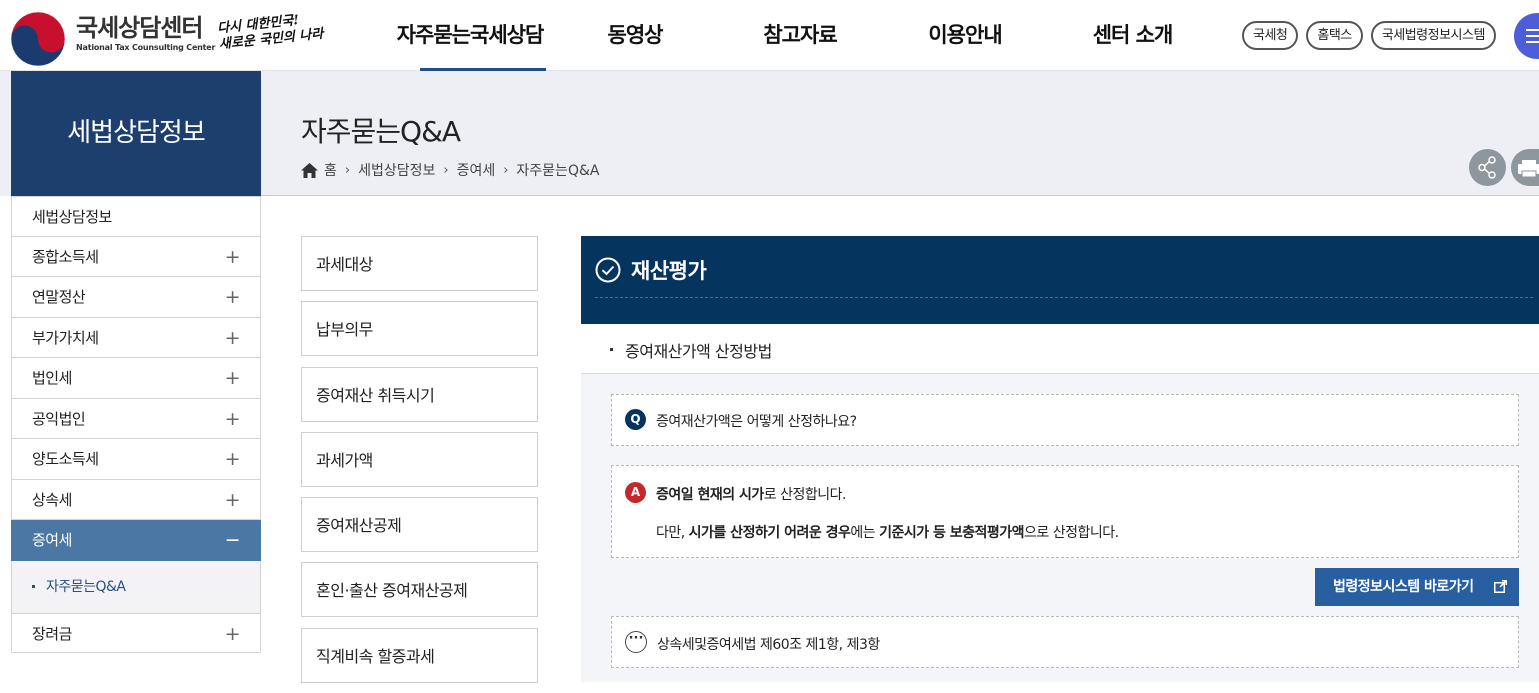  What do you see at coordinates (232, 540) in the screenshot?
I see `minus-icon: −` at bounding box center [232, 540].